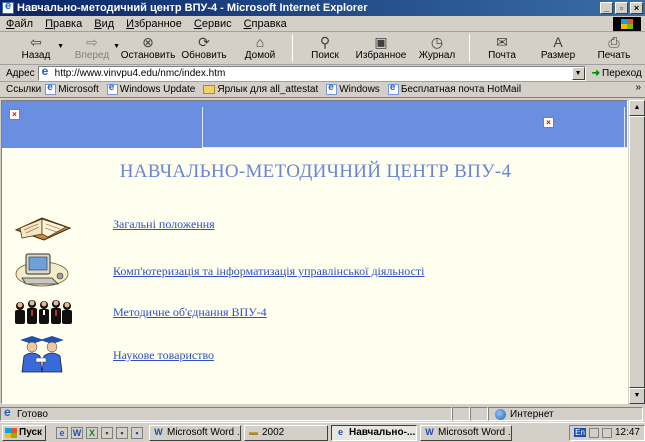 This screenshot has height=442, width=645. I want to click on stop-button: ⊗ Остановить, so click(148, 48).